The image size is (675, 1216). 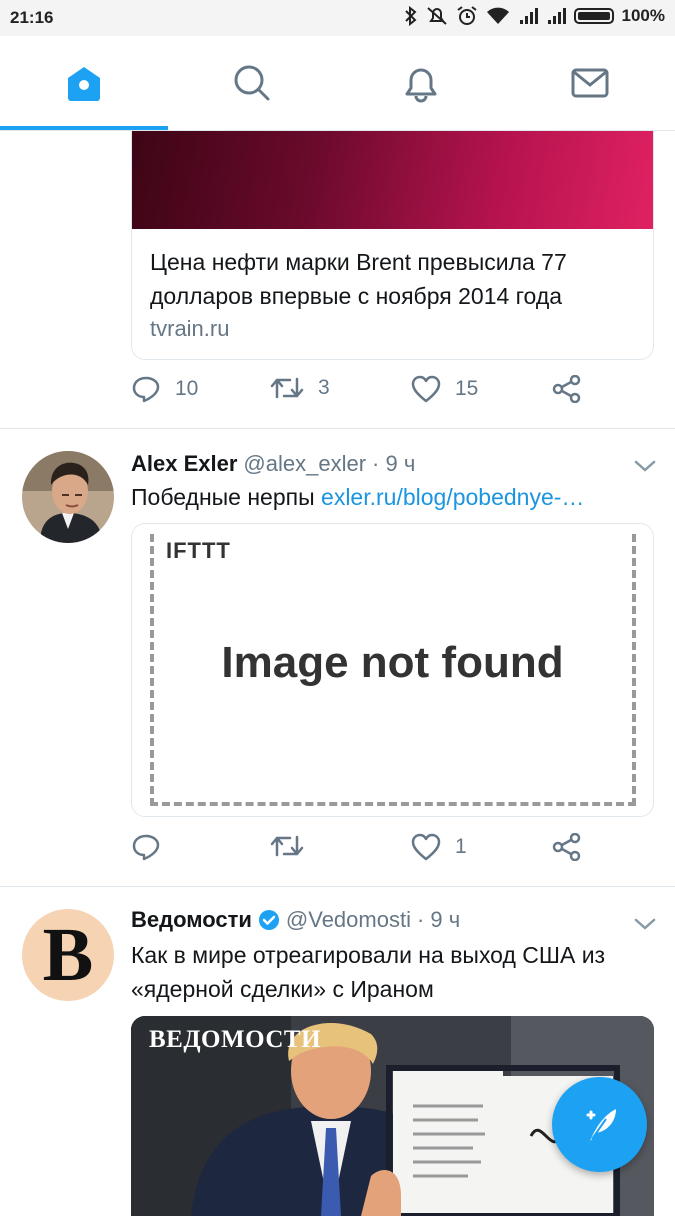 What do you see at coordinates (436, 16) in the screenshot?
I see `mute-icon` at bounding box center [436, 16].